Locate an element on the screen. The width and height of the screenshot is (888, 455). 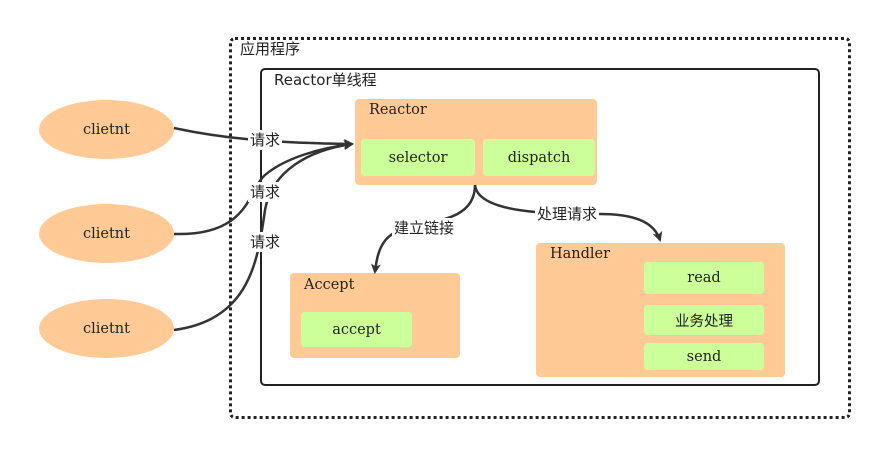
process-request-label: 处理请求 is located at coordinates (567, 214).